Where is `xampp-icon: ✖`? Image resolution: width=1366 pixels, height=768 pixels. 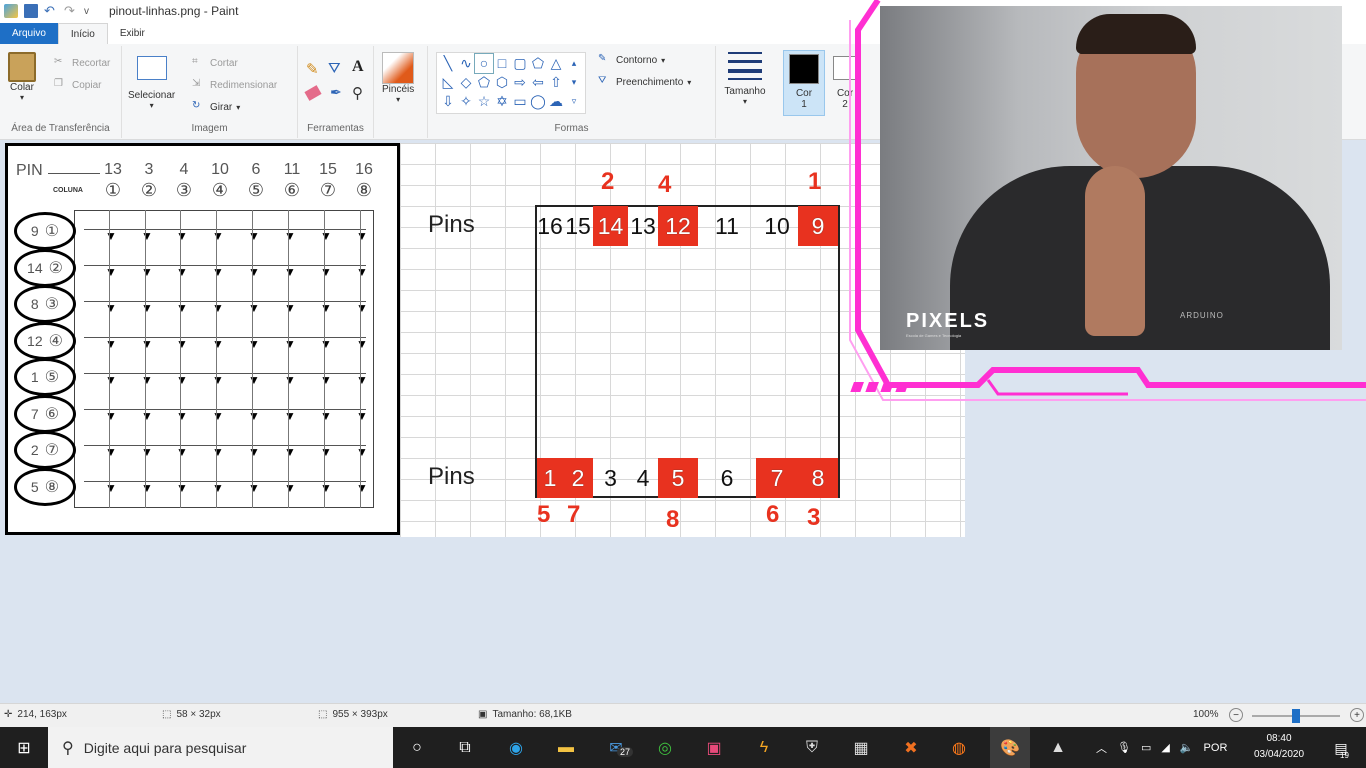
xampp-icon: ✖ is located at coordinates (911, 748).